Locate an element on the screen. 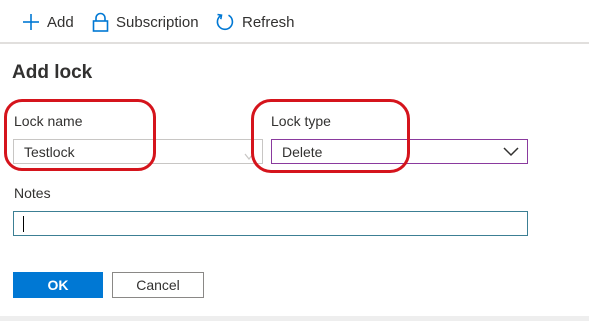  cancel-button: Cancel is located at coordinates (158, 285).